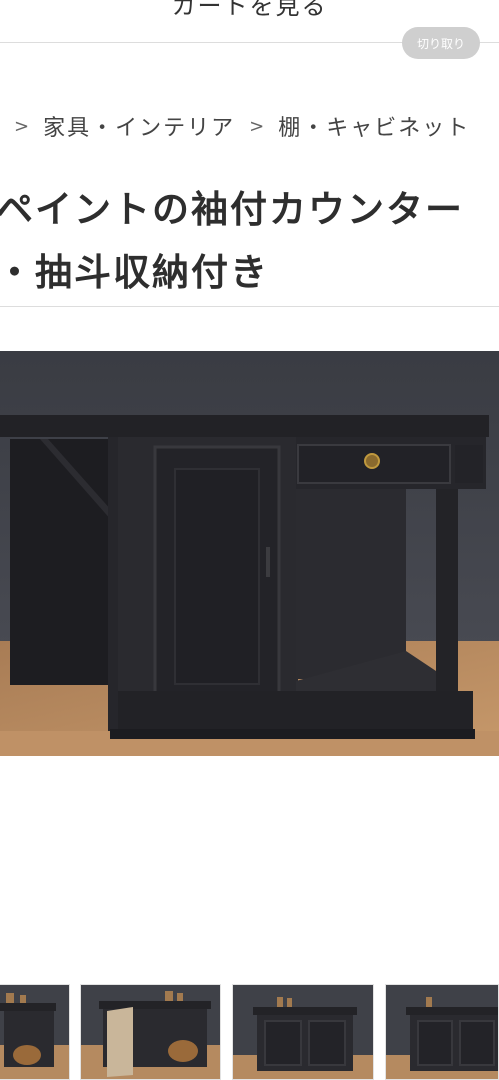  What do you see at coordinates (249, 10) in the screenshot?
I see `view-cart-link: カートを見る` at bounding box center [249, 10].